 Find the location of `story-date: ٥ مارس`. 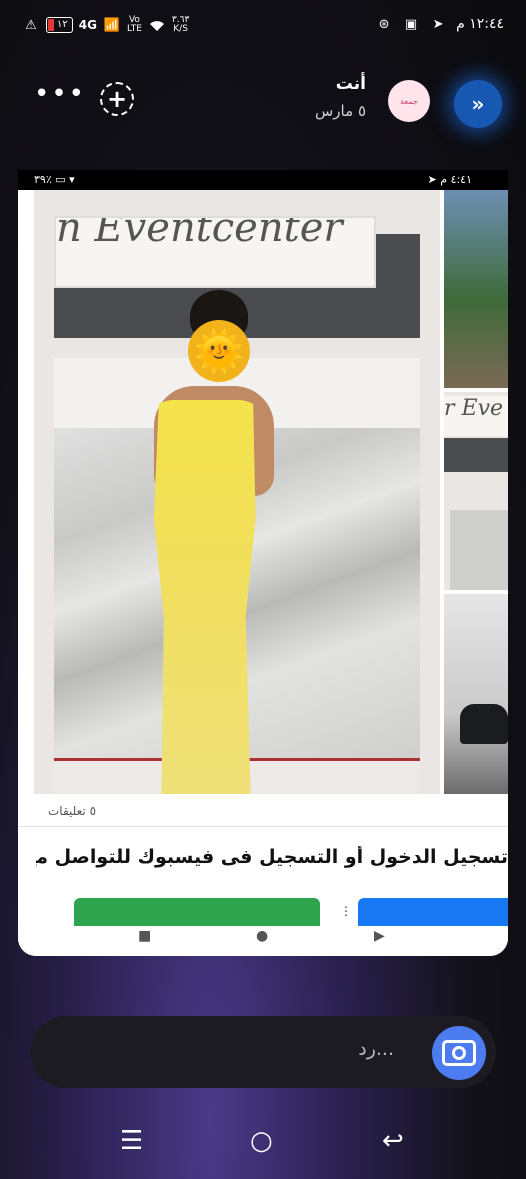

story-date: ٥ مارس is located at coordinates (340, 111).